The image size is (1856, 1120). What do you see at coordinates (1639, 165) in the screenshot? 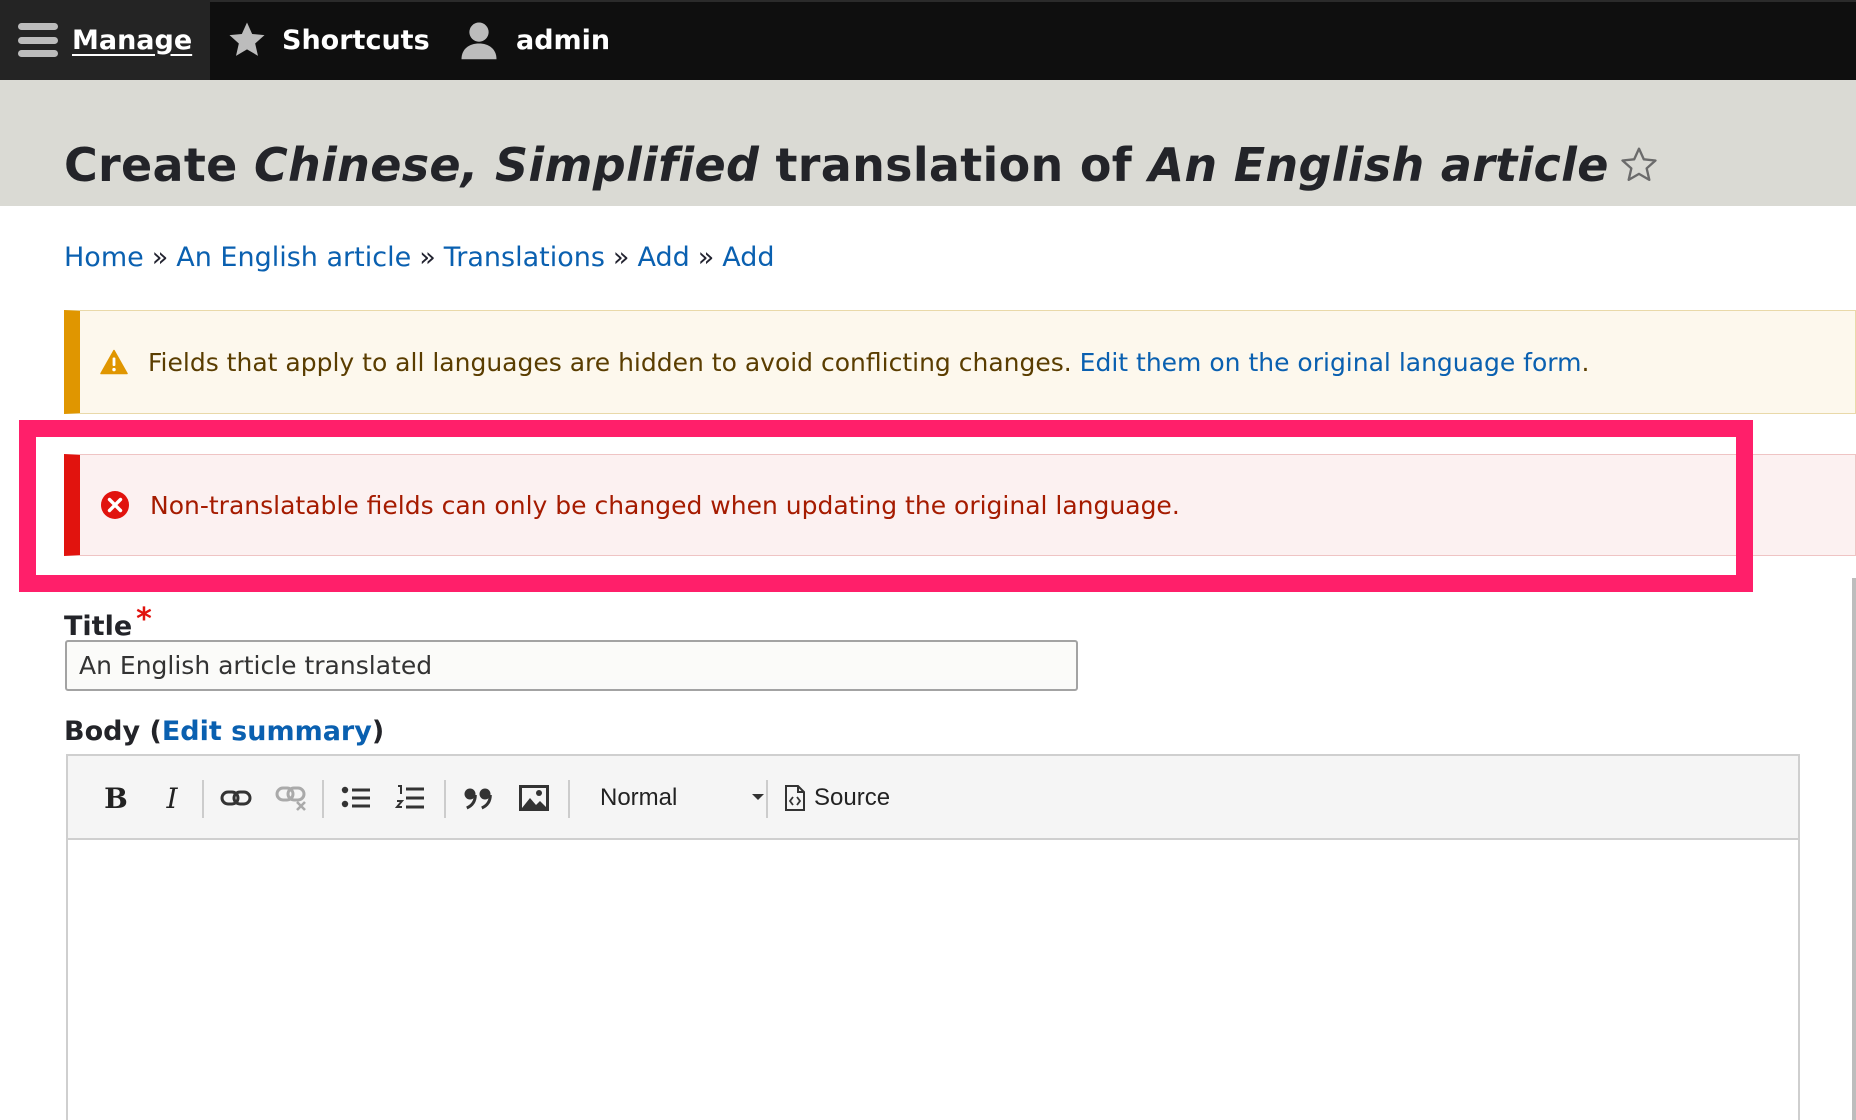
I see `shortcut-star-icon` at bounding box center [1639, 165].